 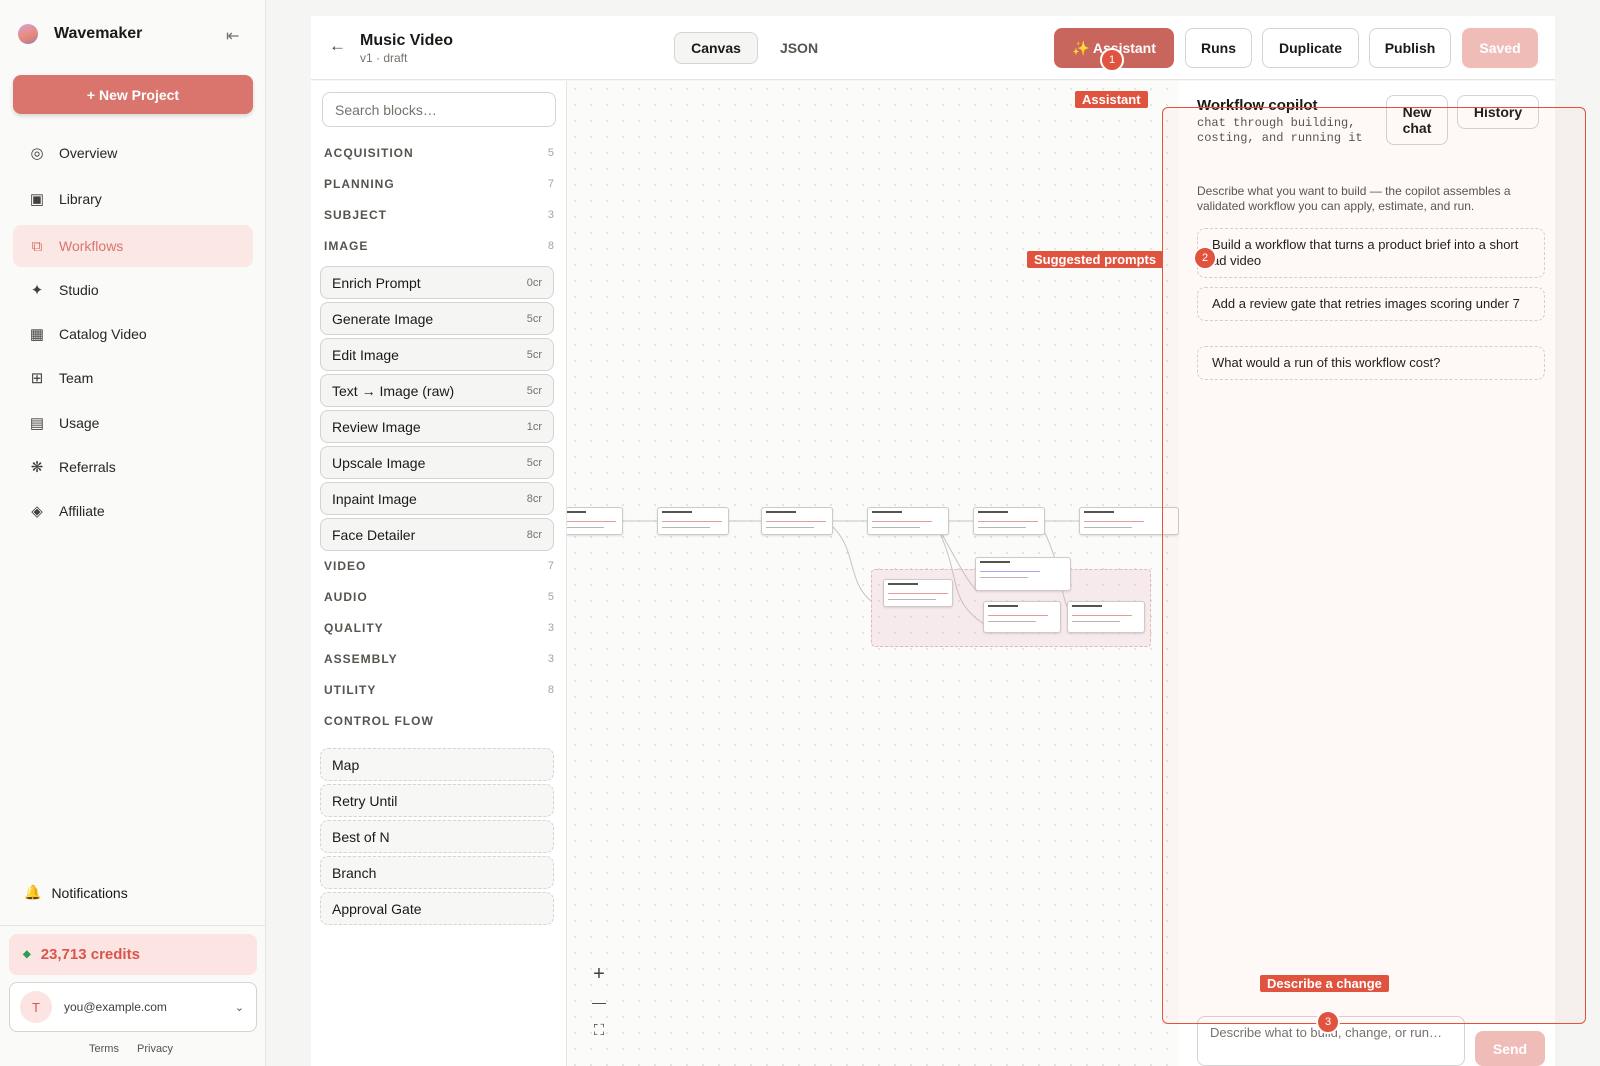 I want to click on category-utility: UTILITY 8, so click(x=439, y=690).